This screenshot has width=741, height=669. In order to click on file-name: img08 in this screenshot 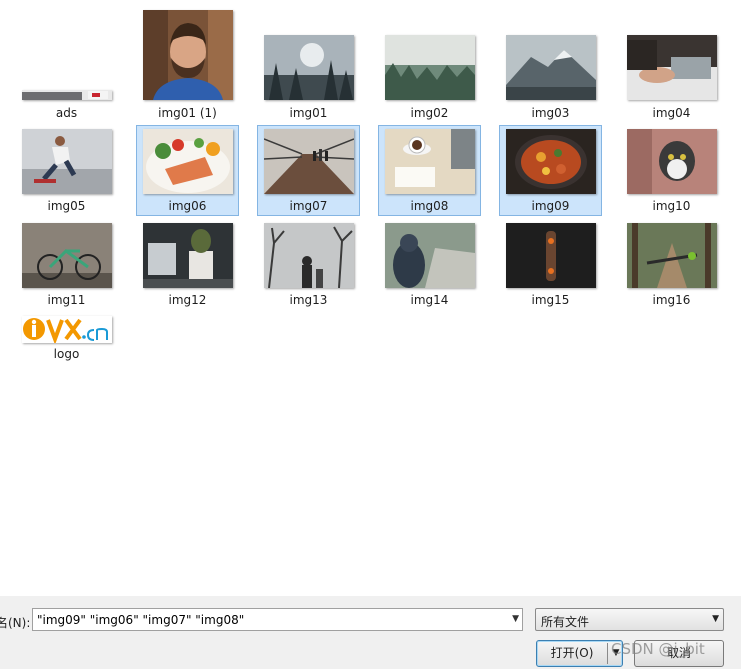, I will do `click(429, 206)`.